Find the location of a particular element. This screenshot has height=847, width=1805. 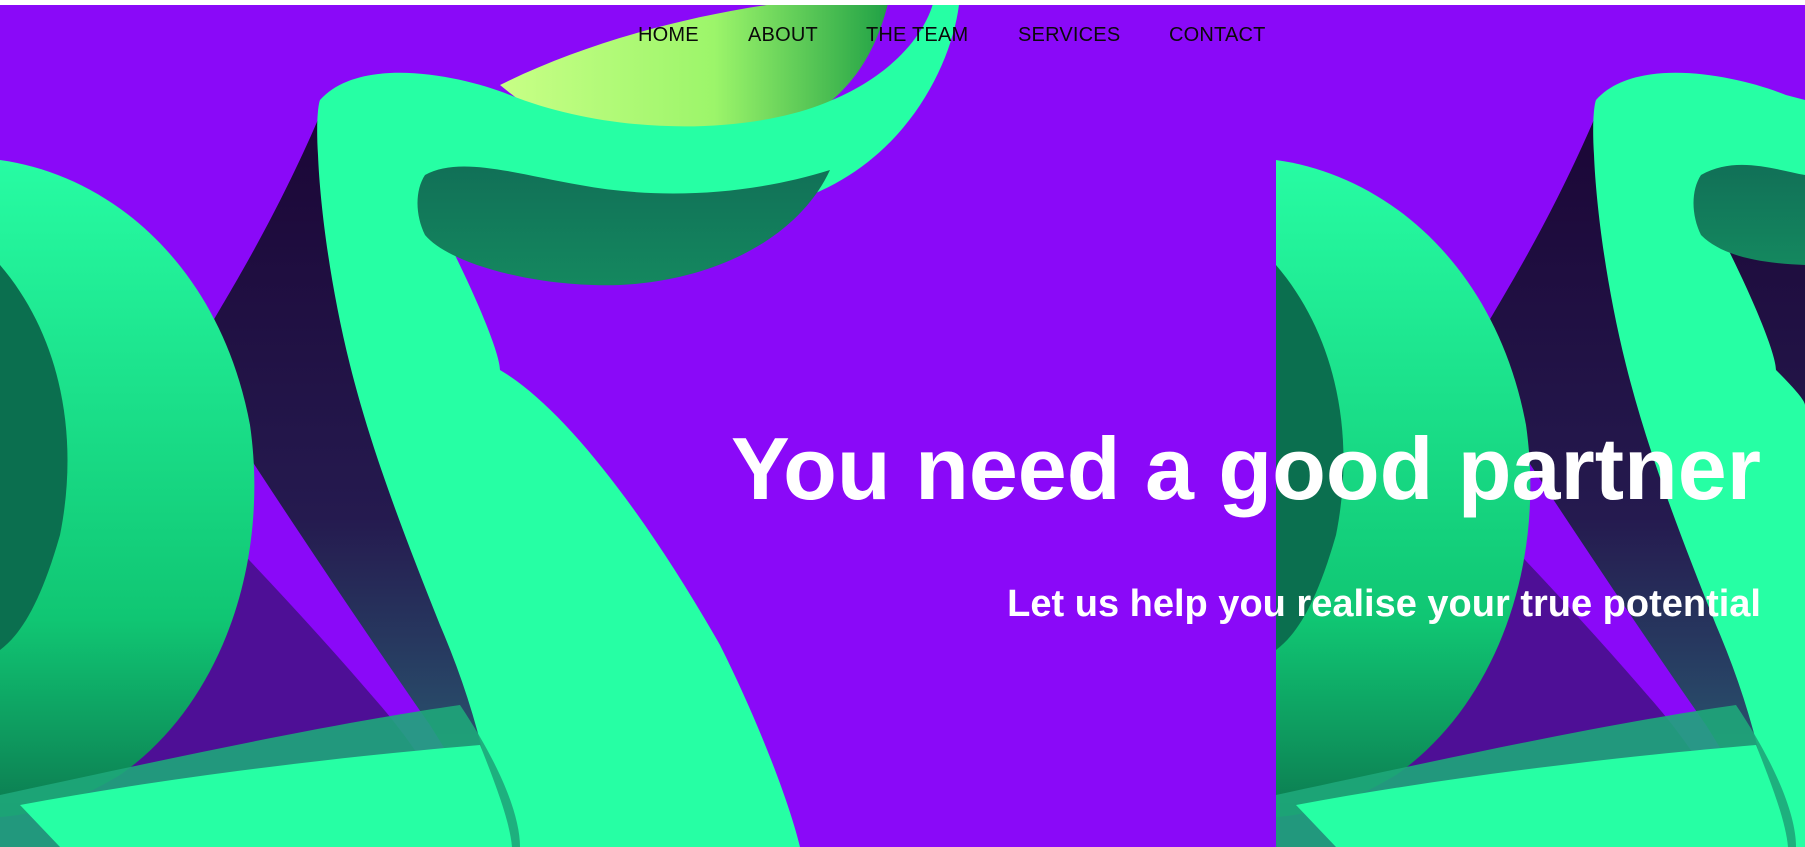

hero-title: You need a good partner is located at coordinates (1245, 468).